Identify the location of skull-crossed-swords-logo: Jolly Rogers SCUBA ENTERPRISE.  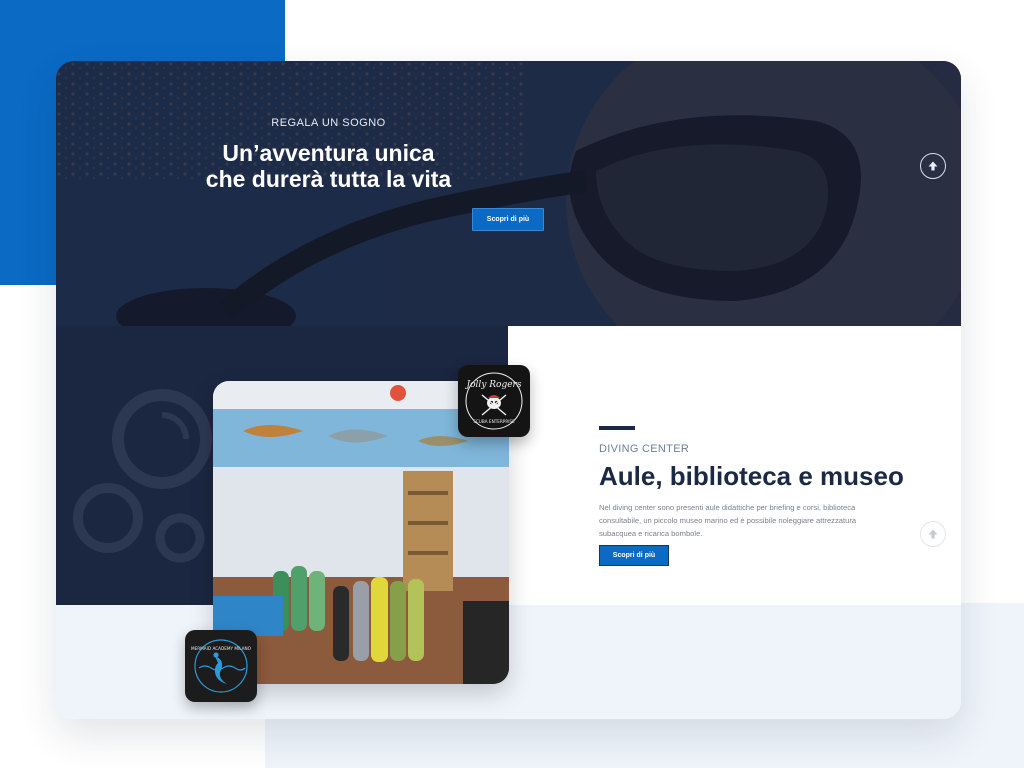
(494, 401).